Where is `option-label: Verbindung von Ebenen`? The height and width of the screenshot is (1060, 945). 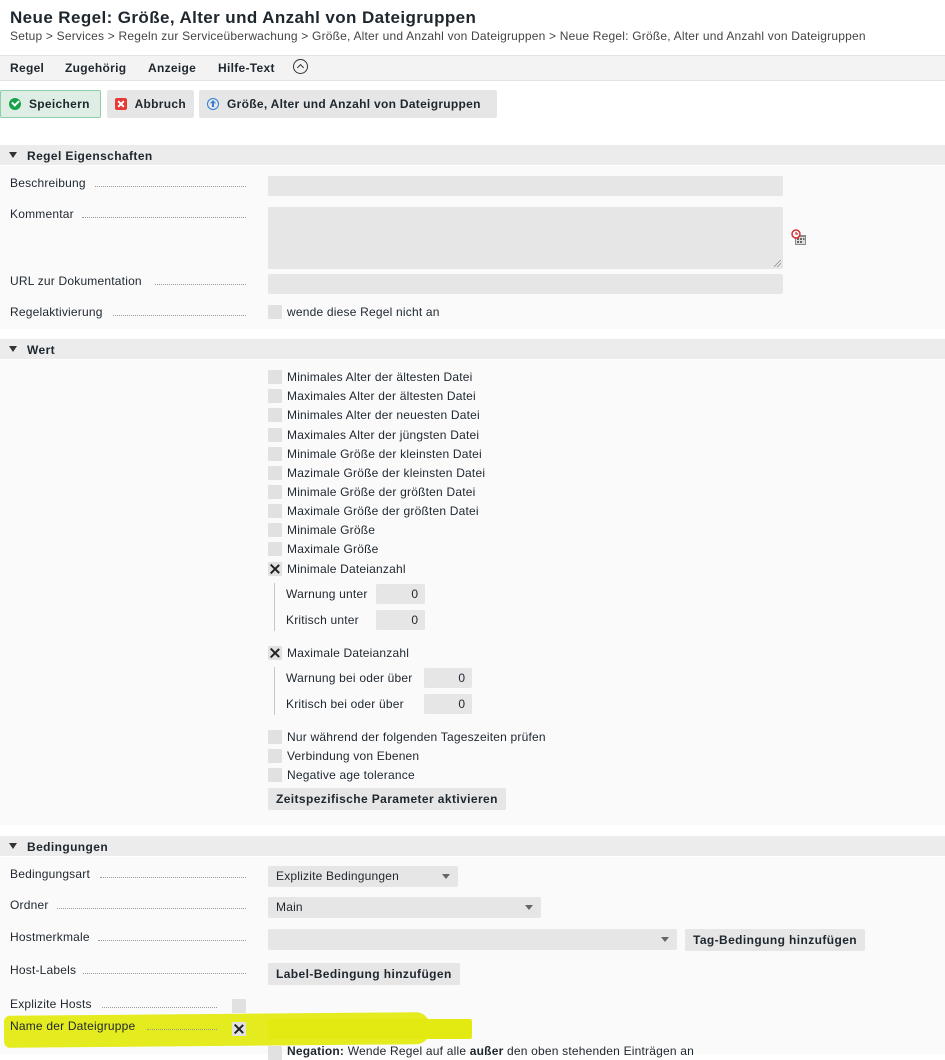 option-label: Verbindung von Ebenen is located at coordinates (353, 756).